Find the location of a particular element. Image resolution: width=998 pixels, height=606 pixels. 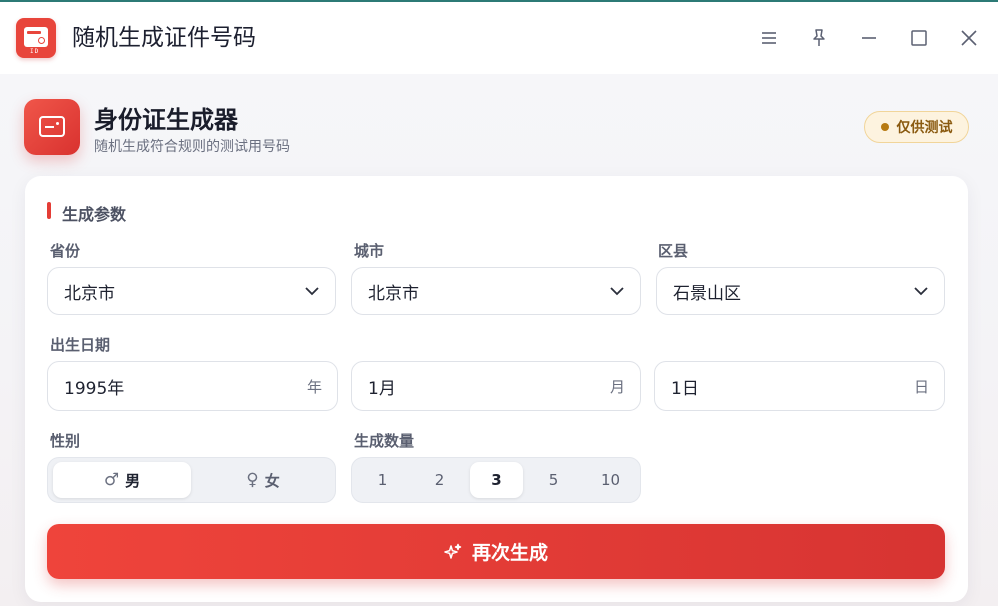

count-option-1: 1 is located at coordinates (382, 480).